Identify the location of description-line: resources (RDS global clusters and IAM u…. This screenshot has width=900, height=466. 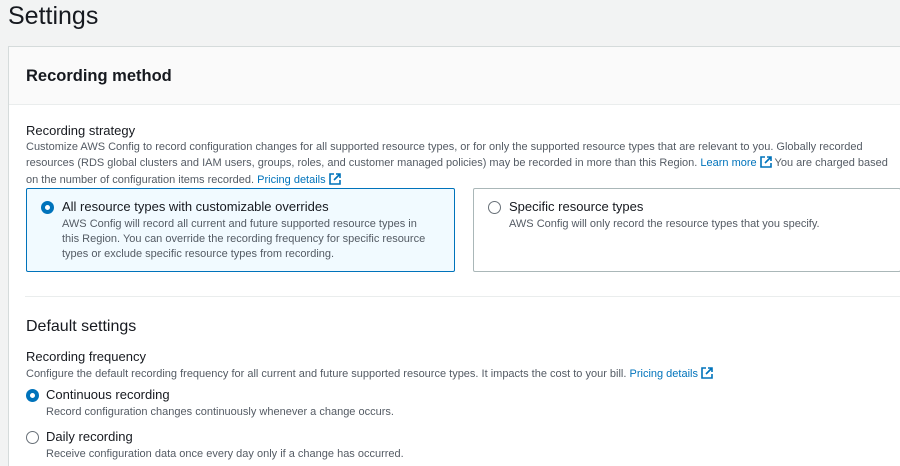
(457, 164).